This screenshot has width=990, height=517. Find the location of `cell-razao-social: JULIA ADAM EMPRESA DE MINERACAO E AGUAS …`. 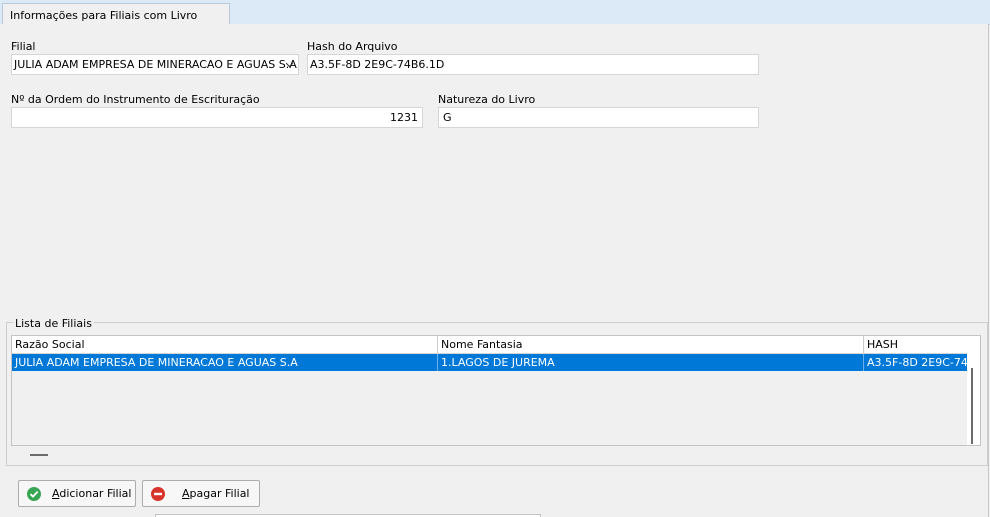

cell-razao-social: JULIA ADAM EMPRESA DE MINERACAO E AGUAS … is located at coordinates (225, 362).